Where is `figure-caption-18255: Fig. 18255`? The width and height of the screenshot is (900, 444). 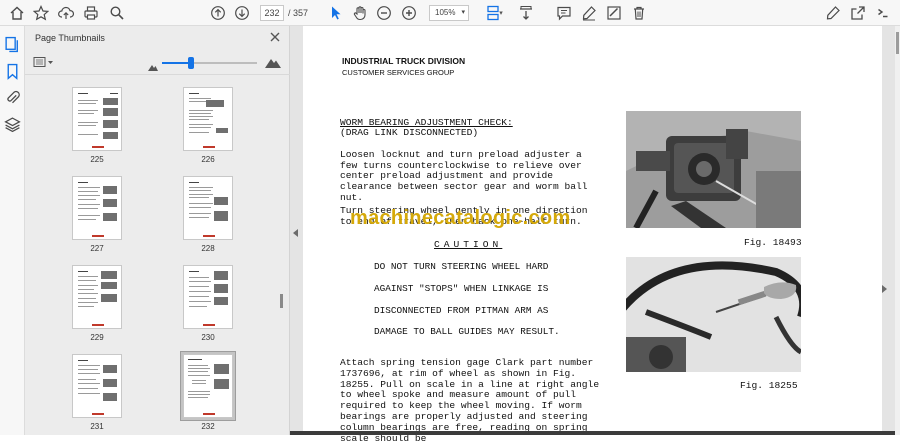 figure-caption-18255: Fig. 18255 is located at coordinates (769, 385).